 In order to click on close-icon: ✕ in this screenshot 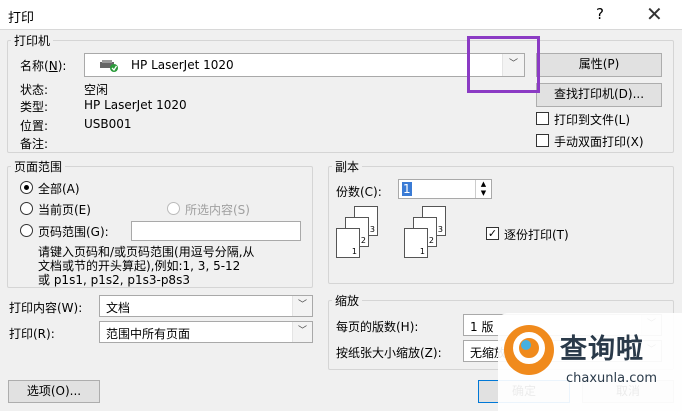, I will do `click(654, 14)`.